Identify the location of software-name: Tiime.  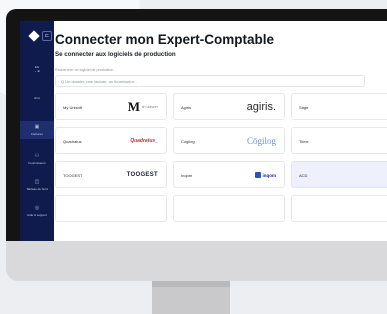
(304, 141).